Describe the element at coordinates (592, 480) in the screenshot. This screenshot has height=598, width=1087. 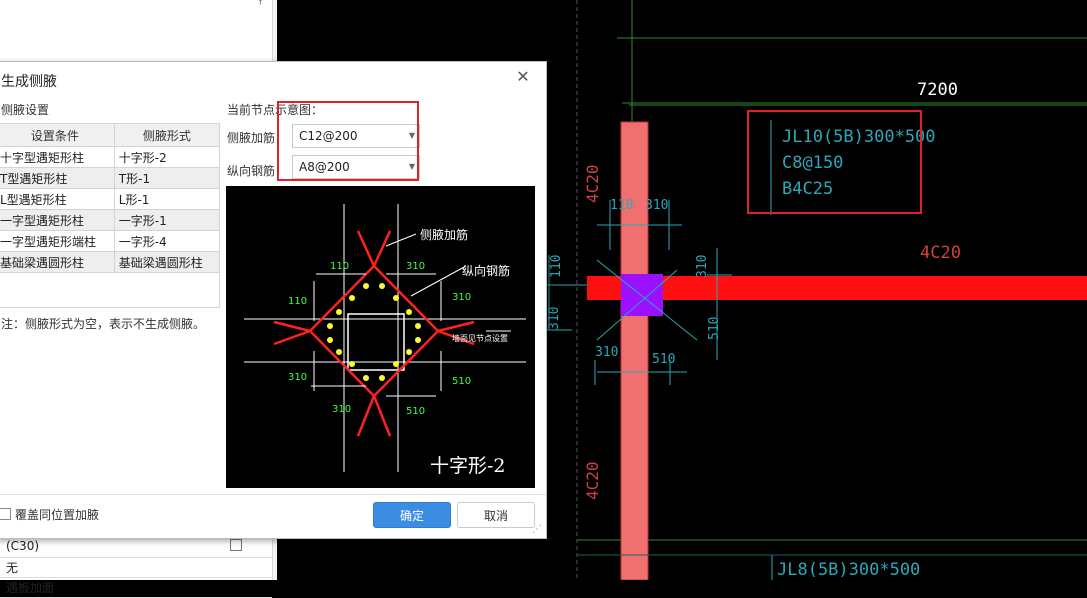
I see `column-rebar-label-bottom: 4C20` at that location.